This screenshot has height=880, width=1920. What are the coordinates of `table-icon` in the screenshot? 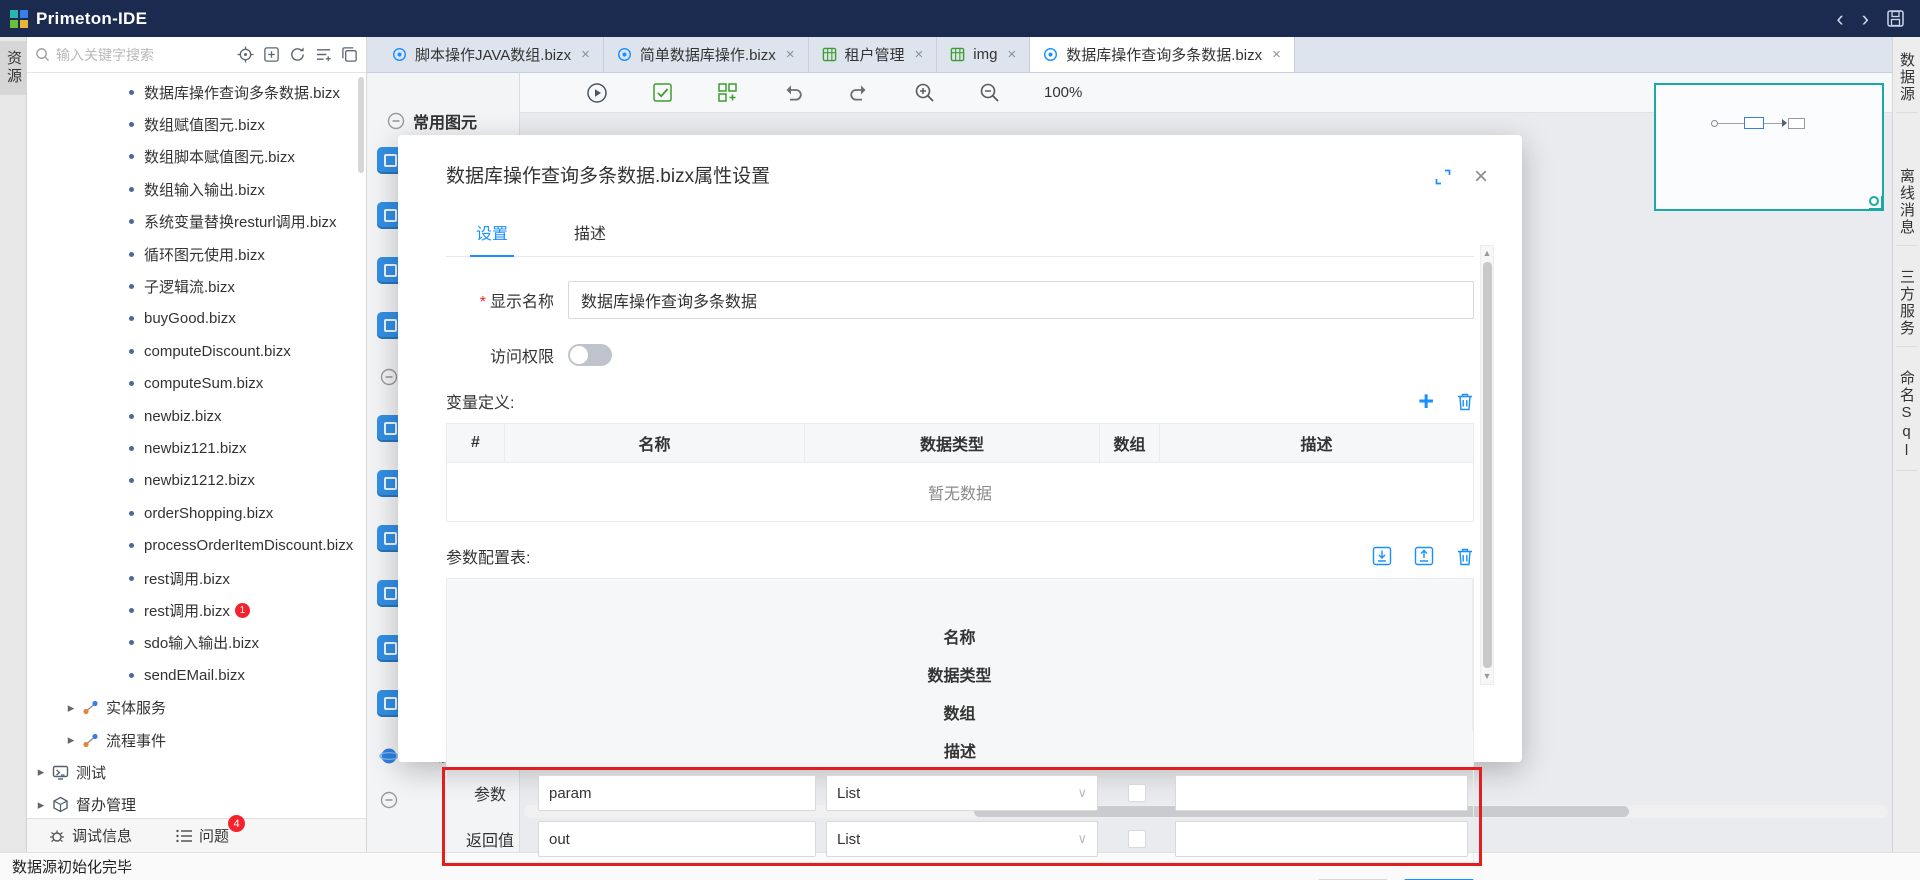 It's located at (958, 54).